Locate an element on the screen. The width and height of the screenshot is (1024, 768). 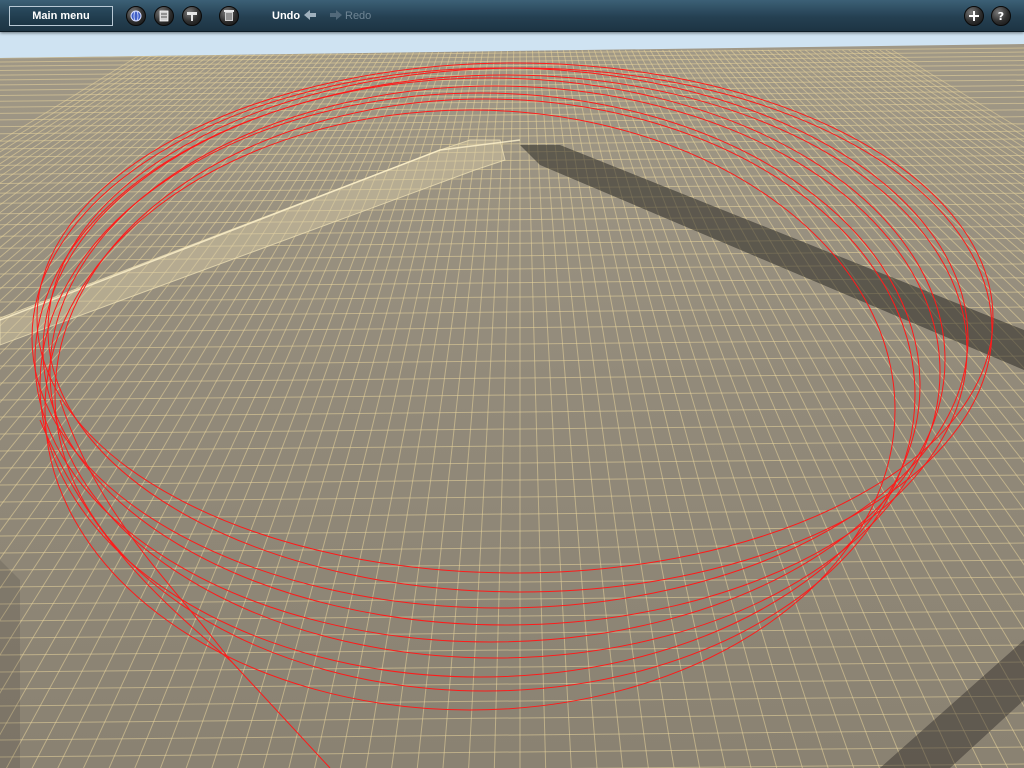
help-button: ? is located at coordinates (1001, 16).